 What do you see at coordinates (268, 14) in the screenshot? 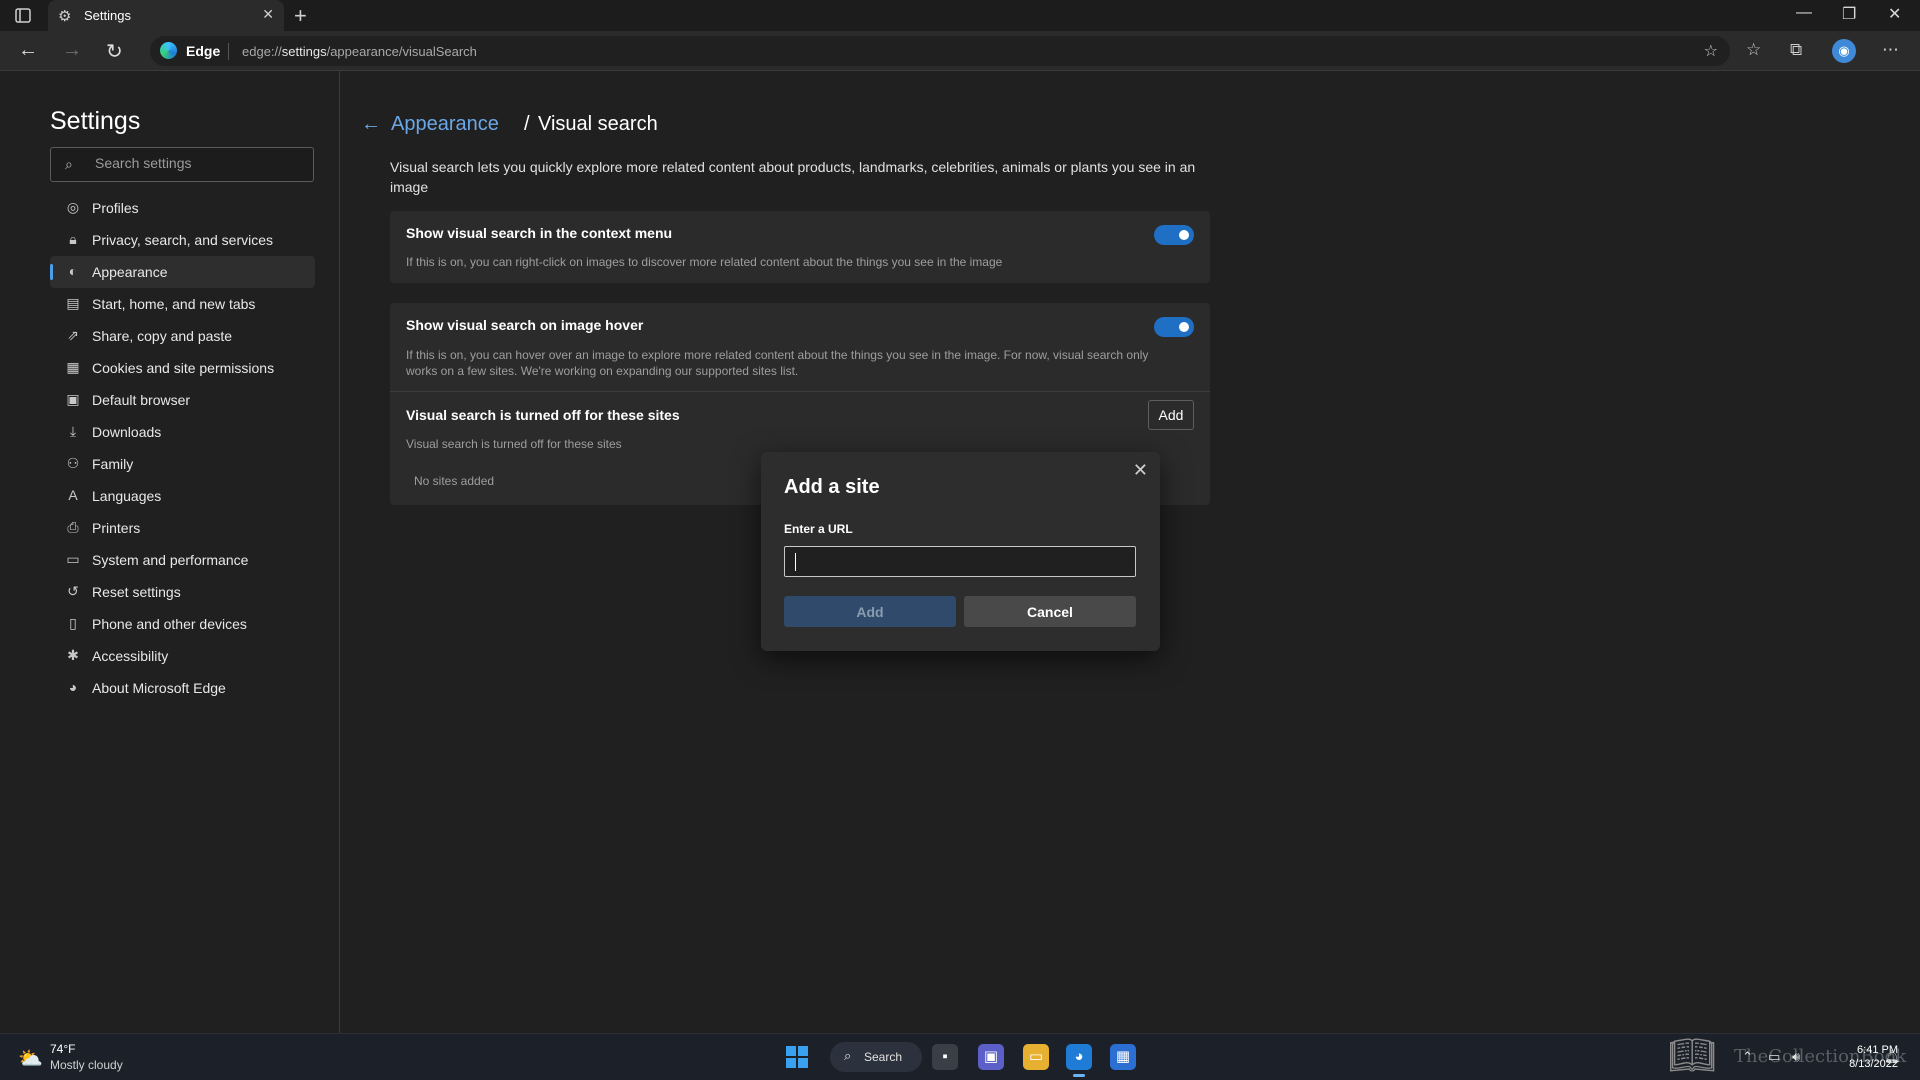
I see `close-tab-icon: ✕` at bounding box center [268, 14].